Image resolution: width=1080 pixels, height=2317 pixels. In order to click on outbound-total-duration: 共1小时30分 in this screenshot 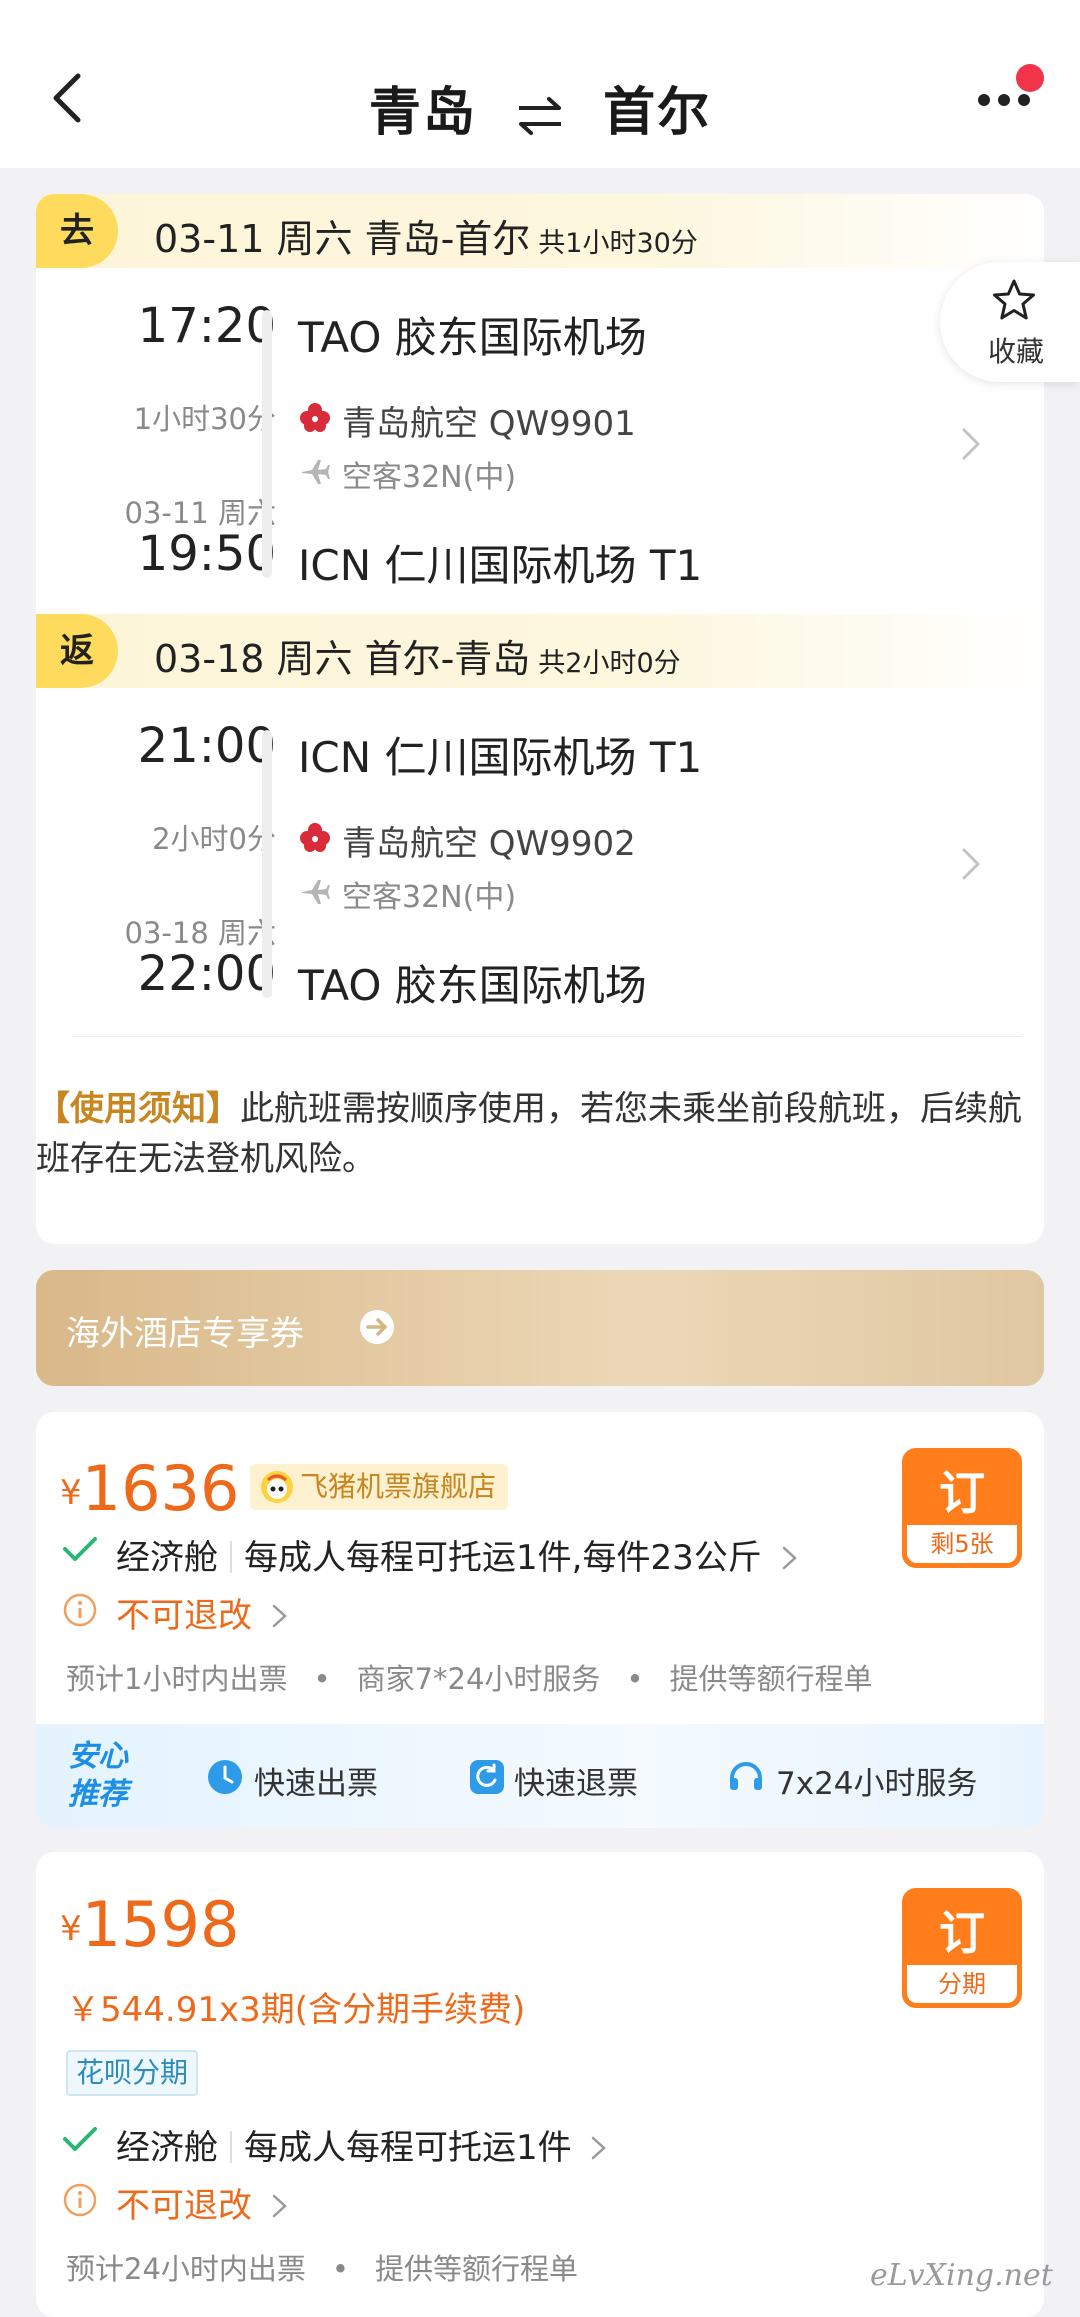, I will do `click(618, 243)`.